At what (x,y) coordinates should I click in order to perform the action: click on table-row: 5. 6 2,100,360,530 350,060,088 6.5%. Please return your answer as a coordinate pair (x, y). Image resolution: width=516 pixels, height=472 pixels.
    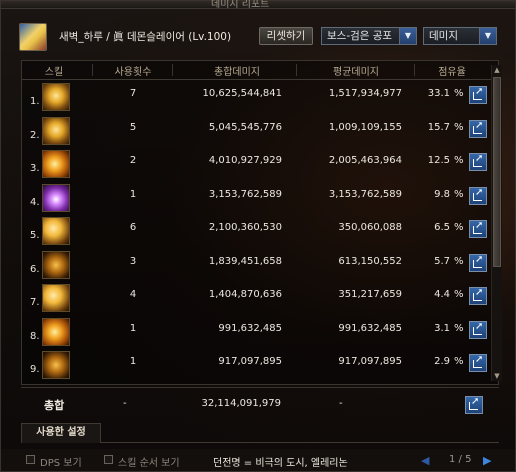
    Looking at the image, I should click on (261, 231).